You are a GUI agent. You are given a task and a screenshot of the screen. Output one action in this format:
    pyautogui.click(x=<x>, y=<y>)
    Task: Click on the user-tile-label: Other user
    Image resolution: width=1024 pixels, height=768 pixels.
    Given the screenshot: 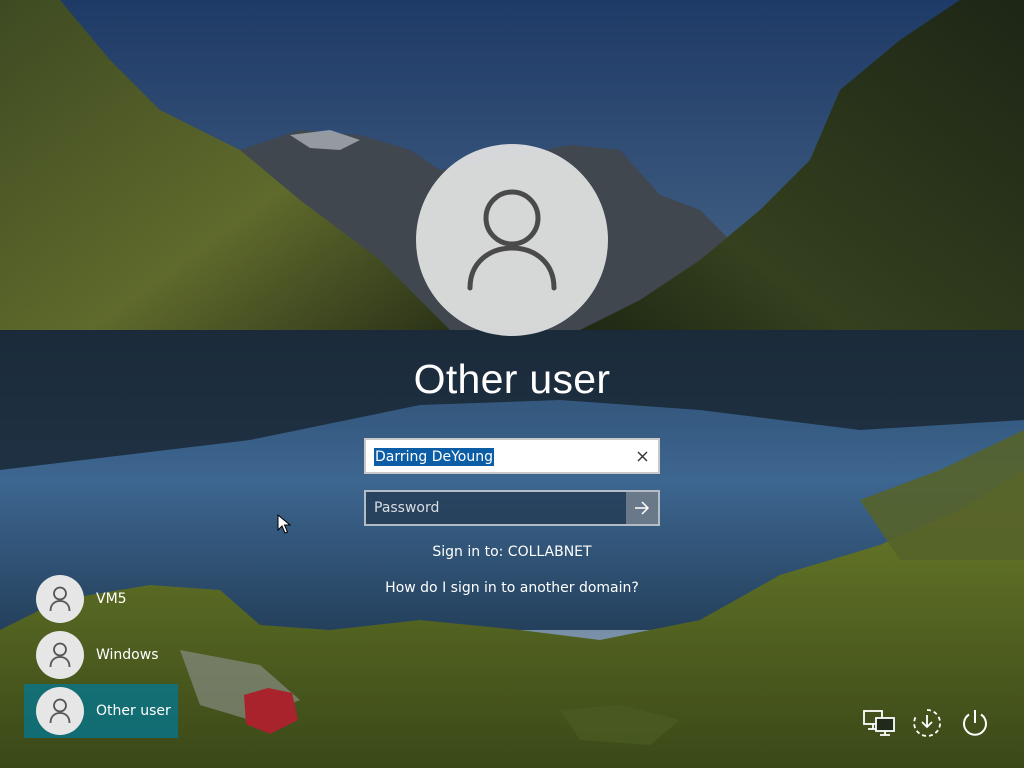 What is the action you would take?
    pyautogui.click(x=133, y=711)
    